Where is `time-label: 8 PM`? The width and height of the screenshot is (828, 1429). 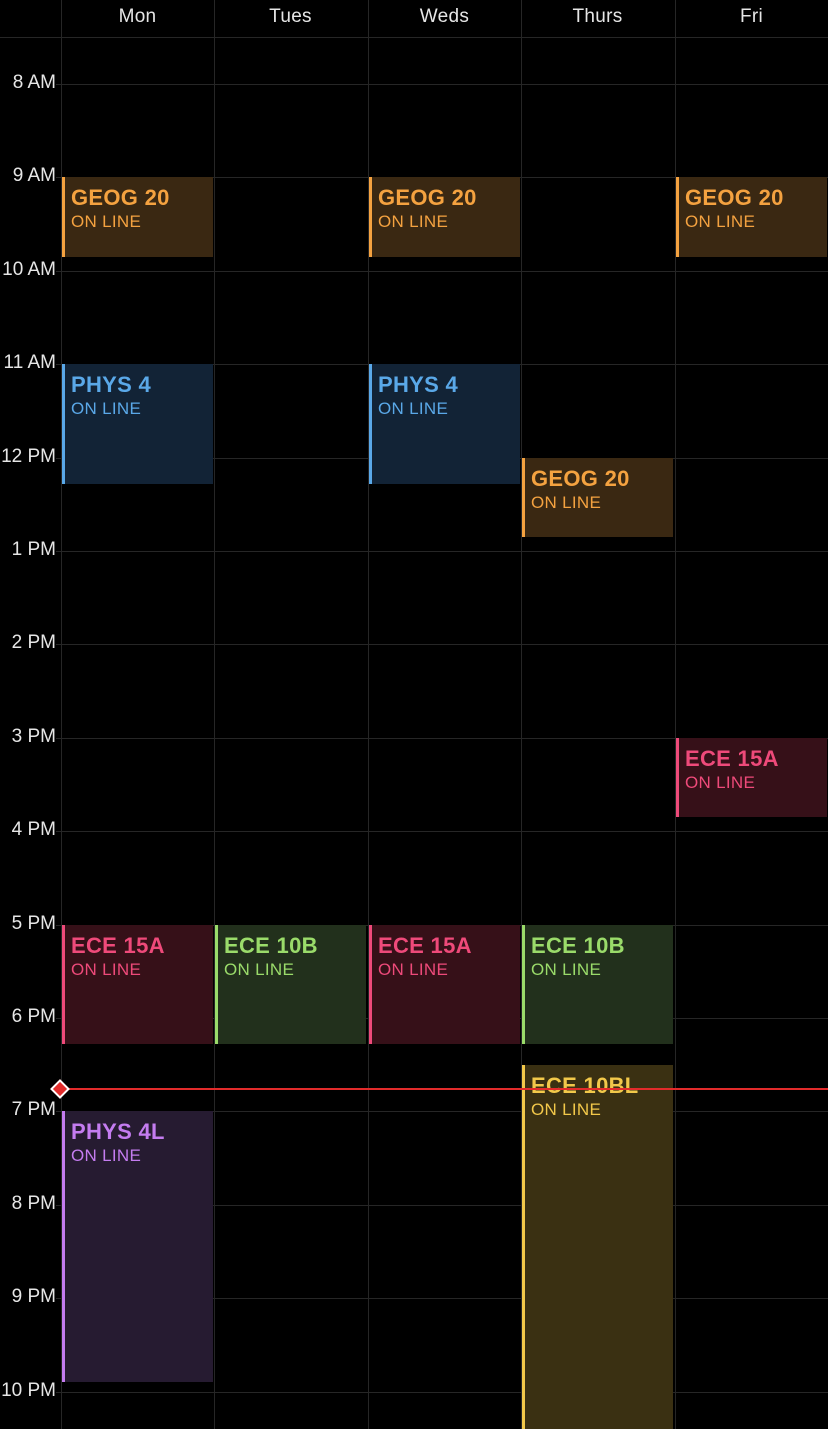 time-label: 8 PM is located at coordinates (33, 1203).